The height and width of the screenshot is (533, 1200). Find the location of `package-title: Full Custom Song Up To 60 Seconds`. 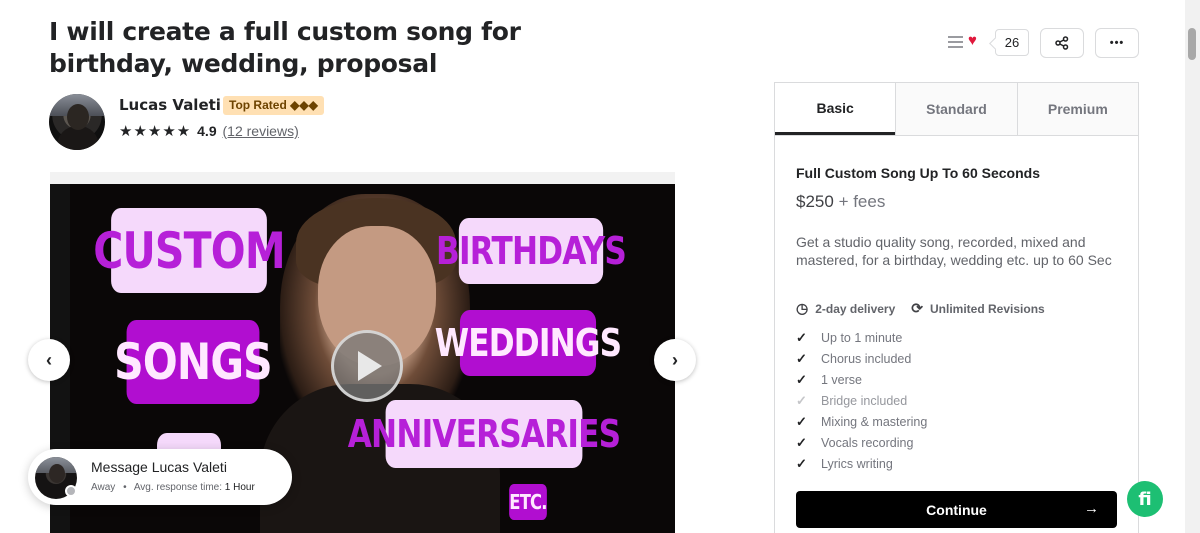

package-title: Full Custom Song Up To 60 Seconds is located at coordinates (918, 173).